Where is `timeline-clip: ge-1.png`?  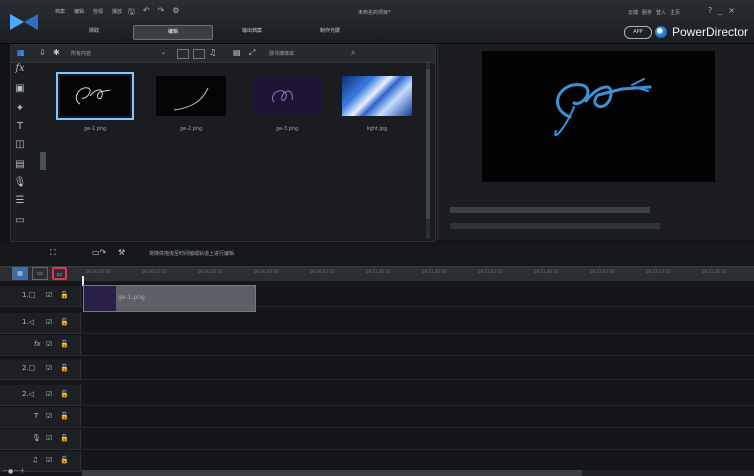 timeline-clip: ge-1.png is located at coordinates (169, 298).